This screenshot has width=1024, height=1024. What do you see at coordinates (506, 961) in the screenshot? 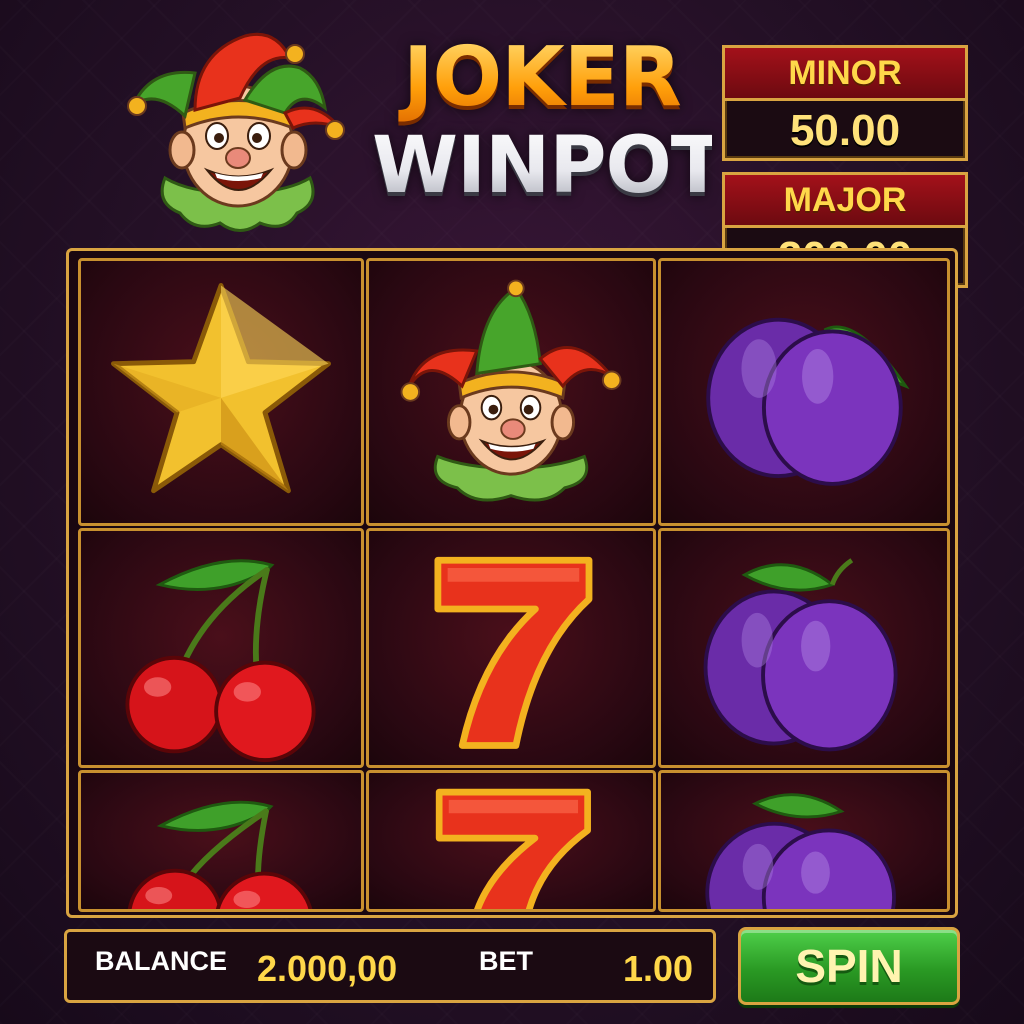
I see `bet-label: BET` at bounding box center [506, 961].